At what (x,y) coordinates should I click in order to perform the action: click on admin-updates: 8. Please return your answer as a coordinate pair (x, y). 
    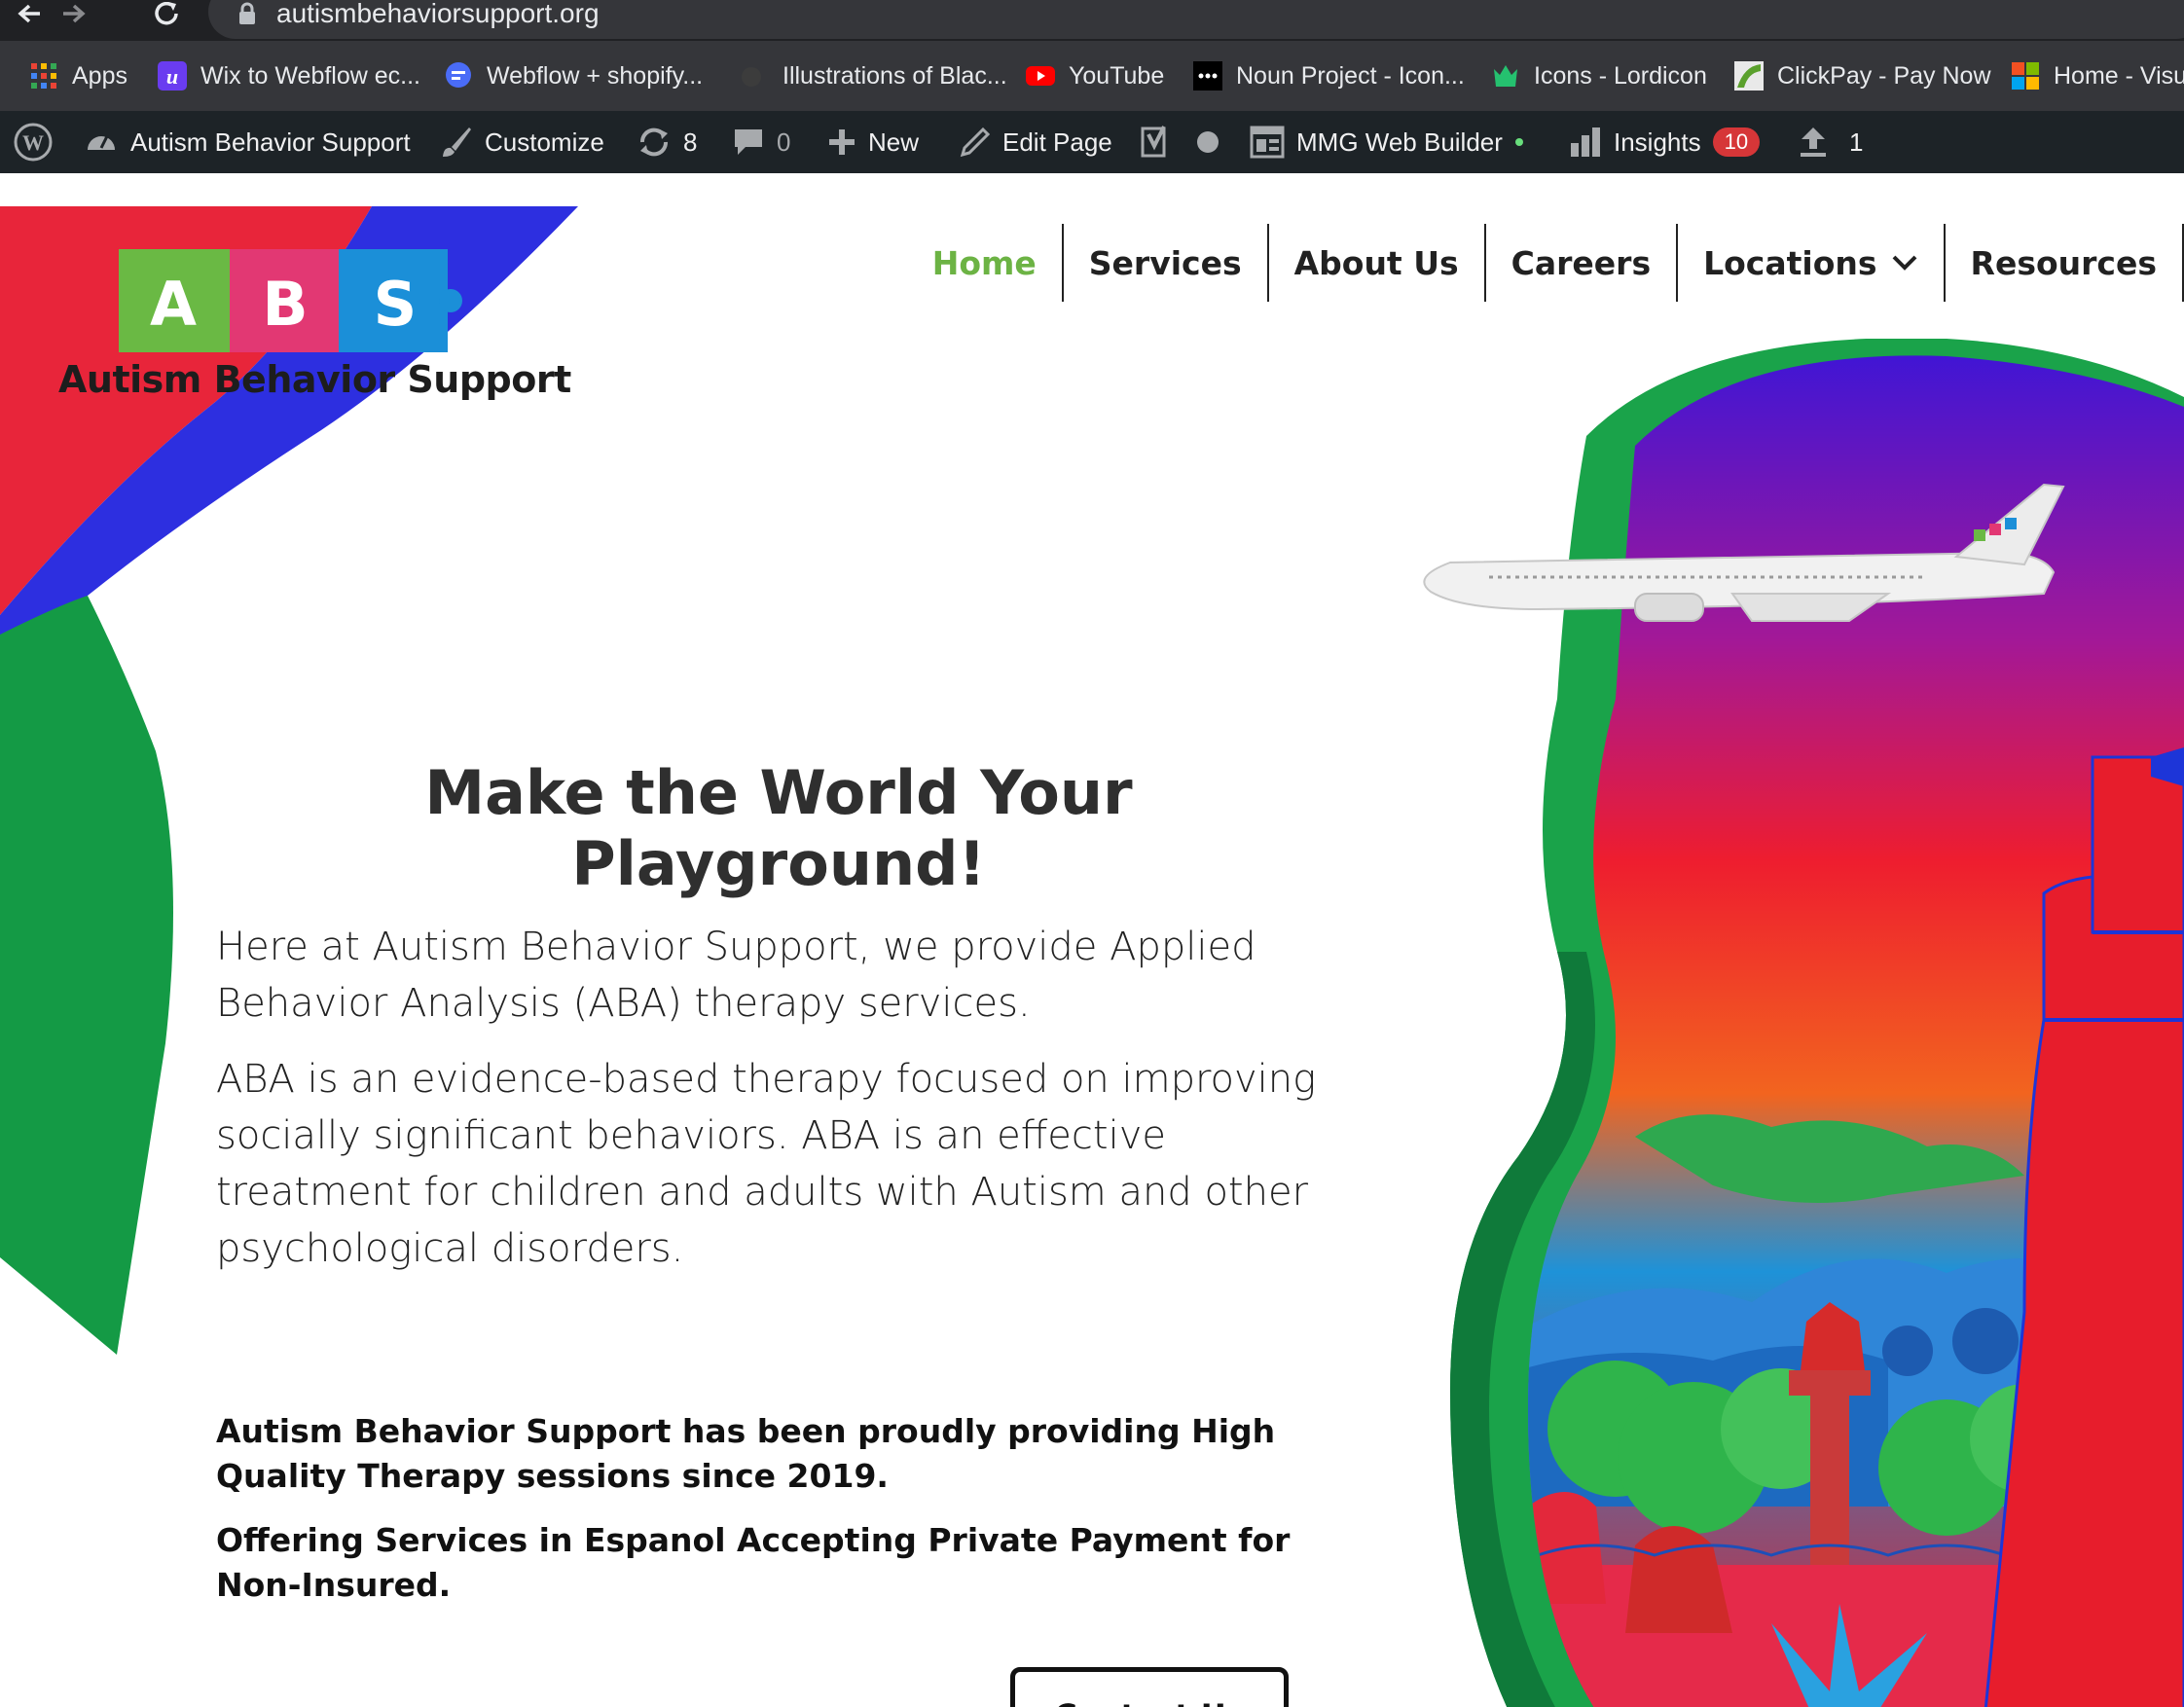
    Looking at the image, I should click on (667, 142).